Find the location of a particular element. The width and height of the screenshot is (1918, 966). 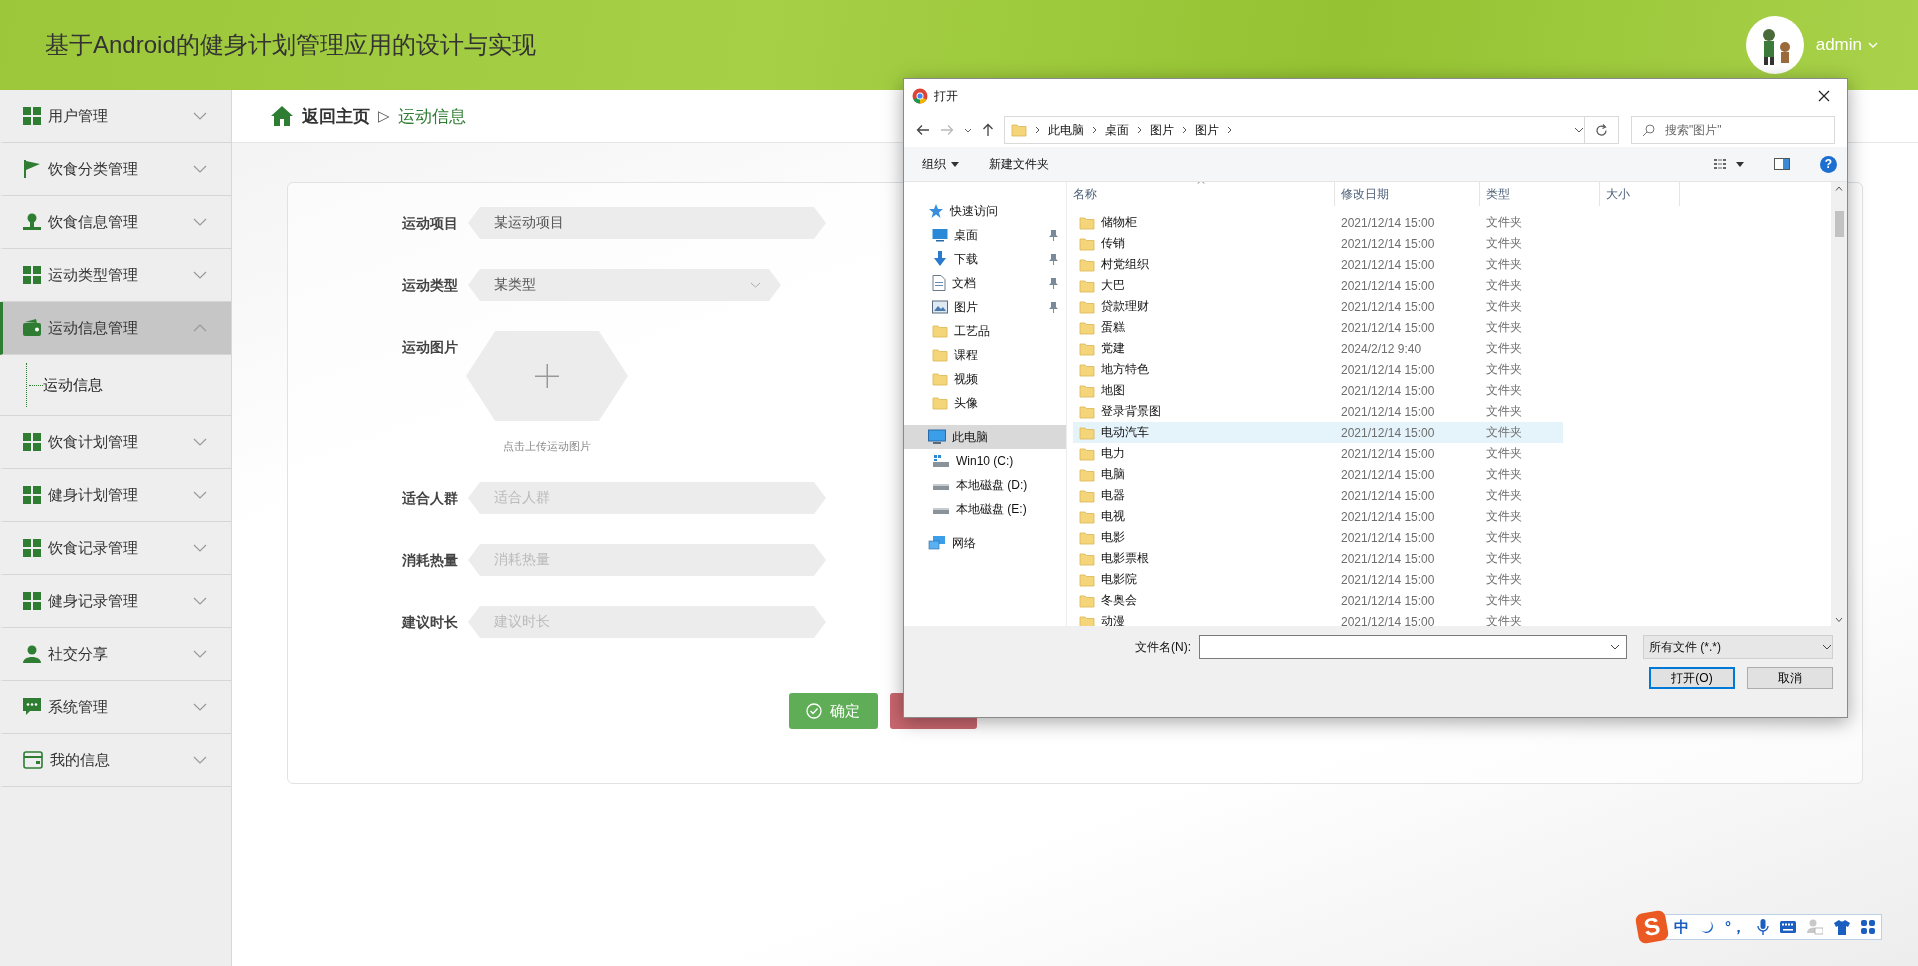

organize-menu: 组织 is located at coordinates (940, 164).